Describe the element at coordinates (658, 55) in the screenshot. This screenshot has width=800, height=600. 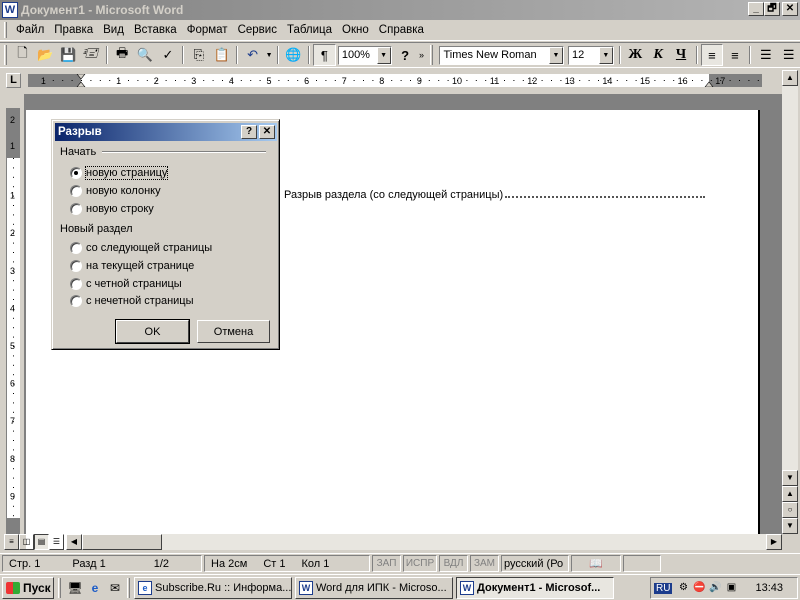
I see `italic-button: К` at that location.